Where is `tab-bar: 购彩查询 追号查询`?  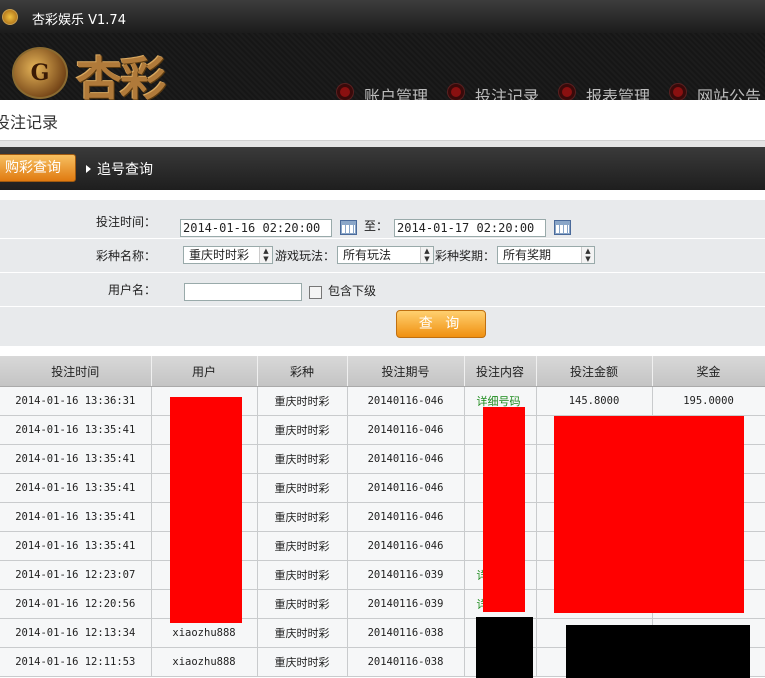
tab-bar: 购彩查询 追号查询 is located at coordinates (382, 168).